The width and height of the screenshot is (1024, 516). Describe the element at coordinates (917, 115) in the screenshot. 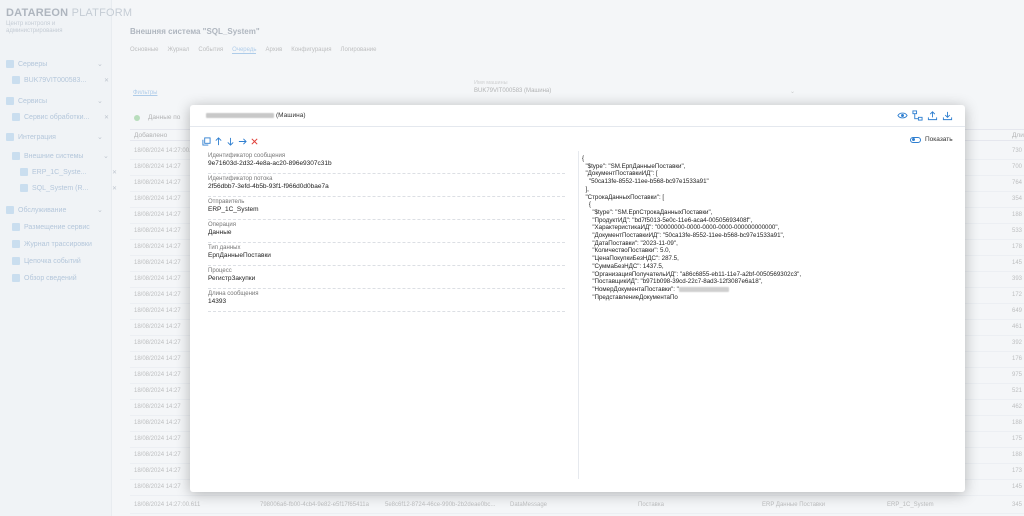

I see `tree-icon` at that location.